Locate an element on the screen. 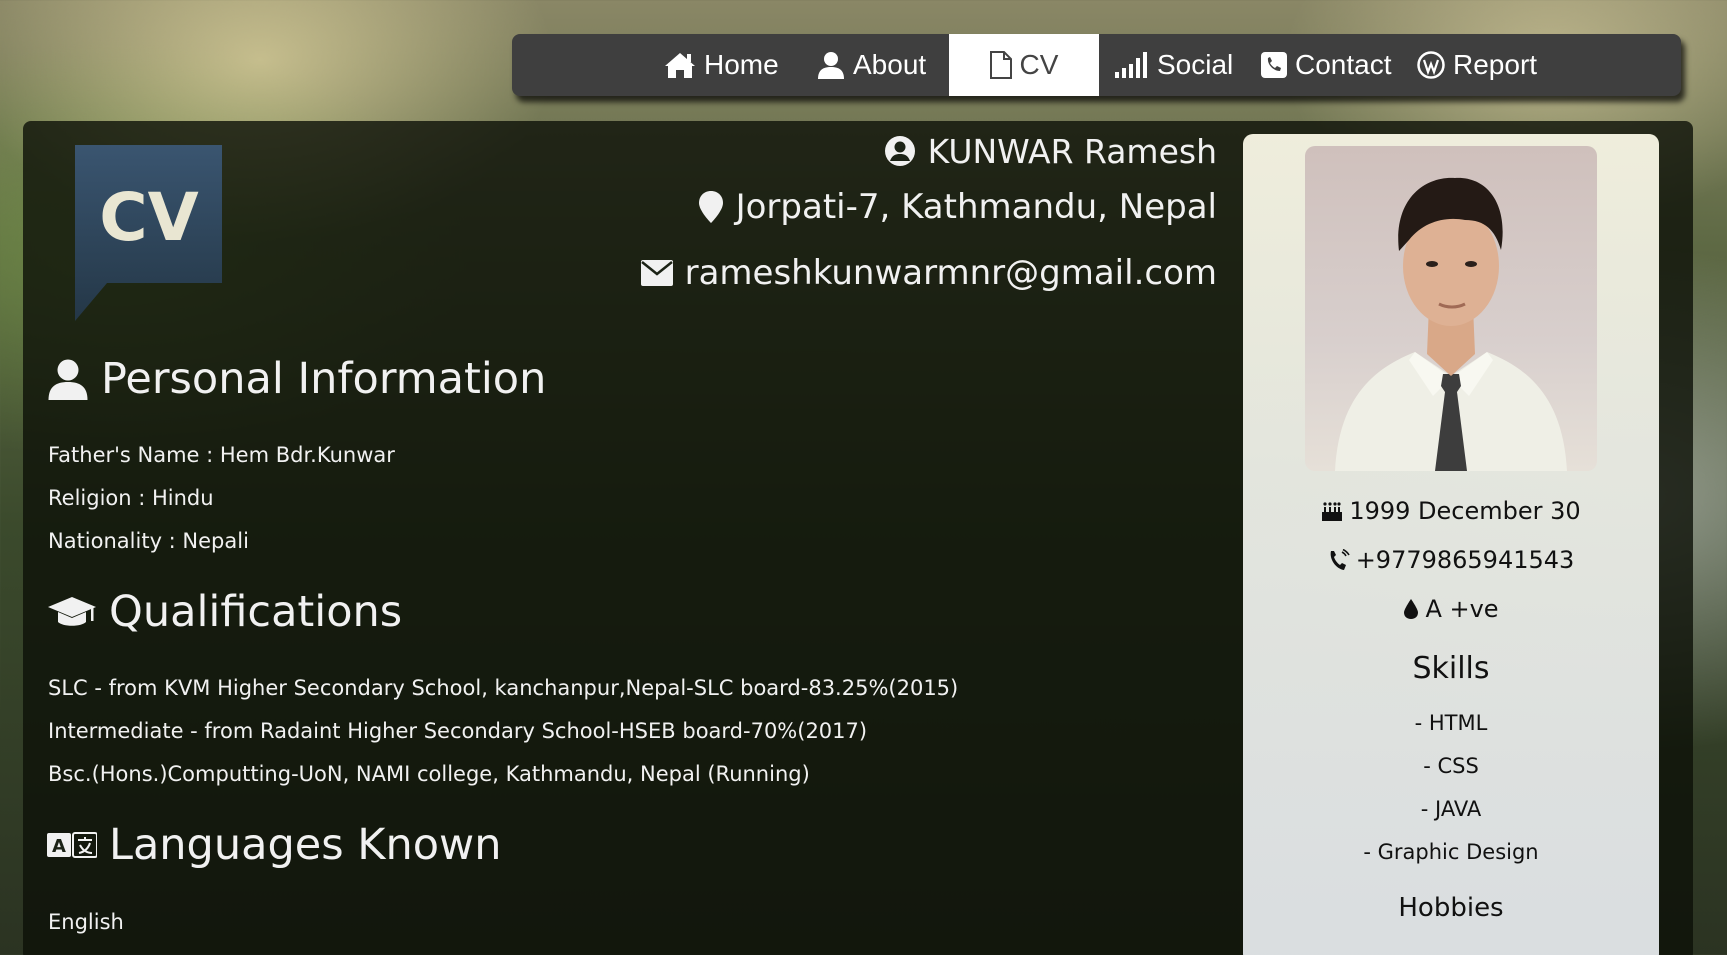 The image size is (1727, 955). main-navbar: Home About CV Social Contact Report is located at coordinates (1096, 65).